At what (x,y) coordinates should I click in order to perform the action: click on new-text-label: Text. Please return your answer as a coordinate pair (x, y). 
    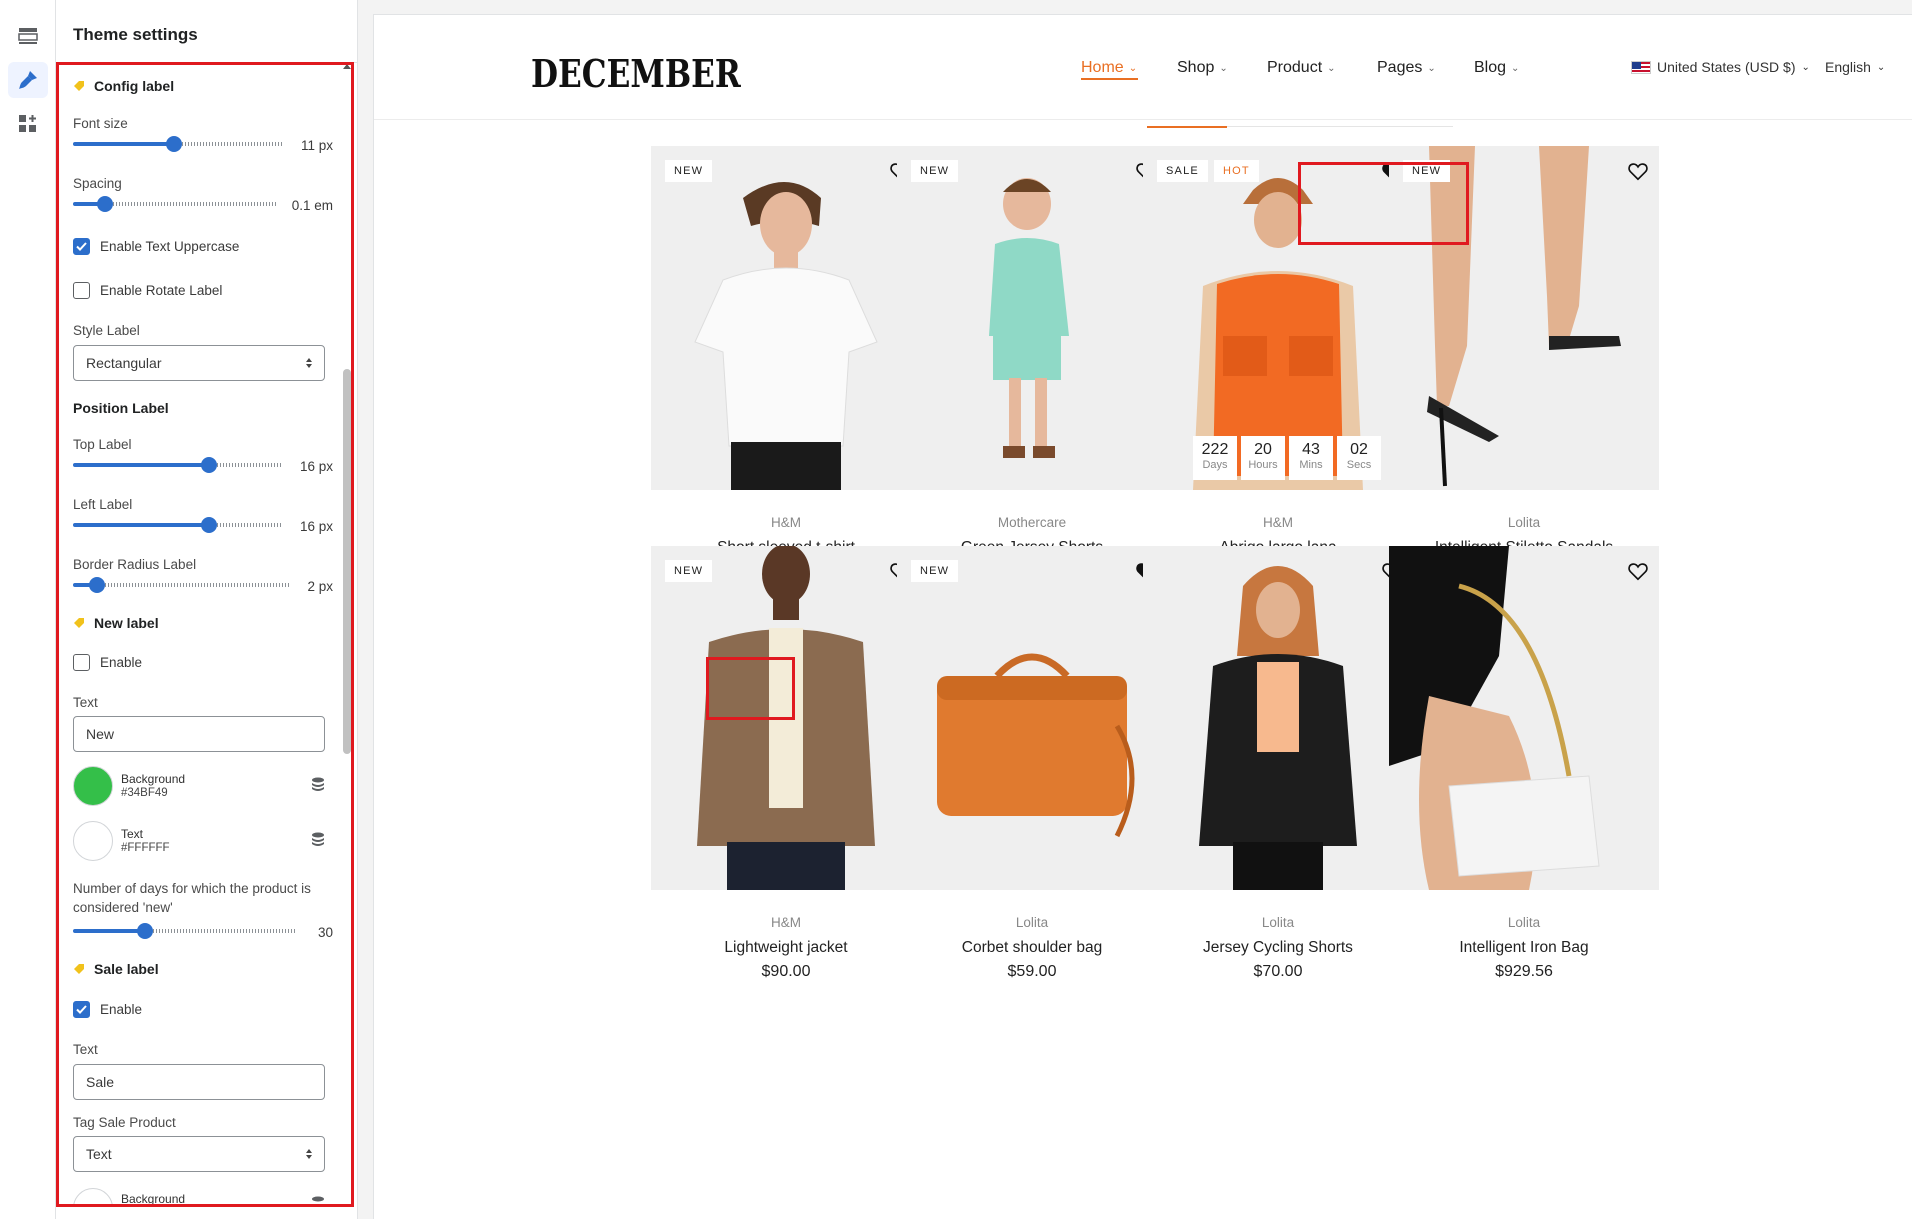
    Looking at the image, I should click on (85, 702).